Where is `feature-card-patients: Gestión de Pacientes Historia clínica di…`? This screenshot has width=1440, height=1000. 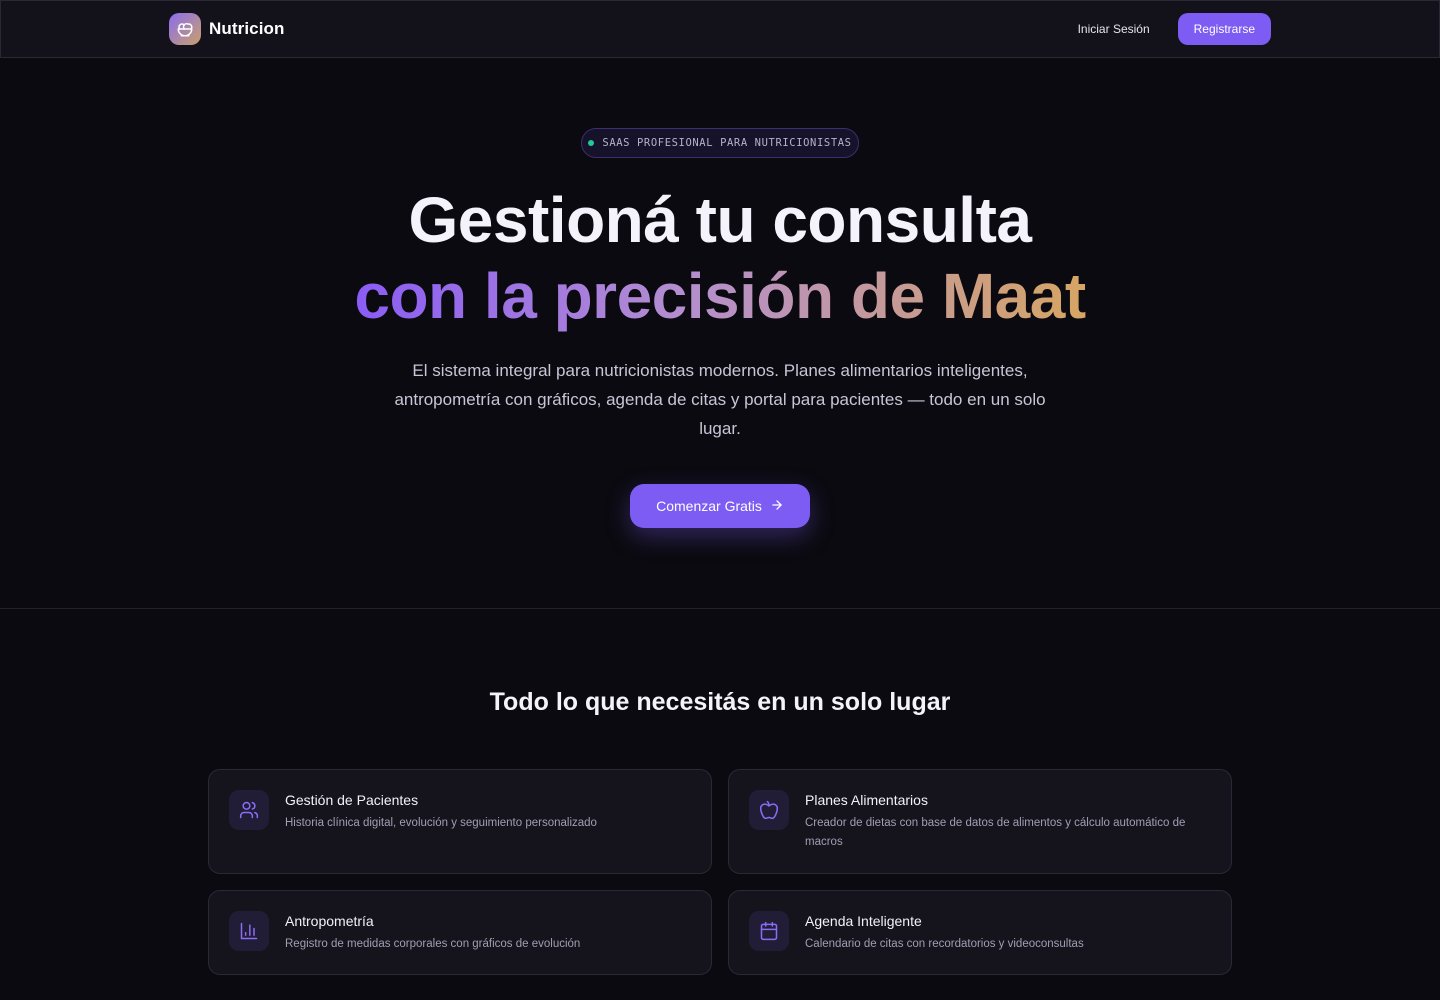
feature-card-patients: Gestión de Pacientes Historia clínica di… is located at coordinates (460, 821).